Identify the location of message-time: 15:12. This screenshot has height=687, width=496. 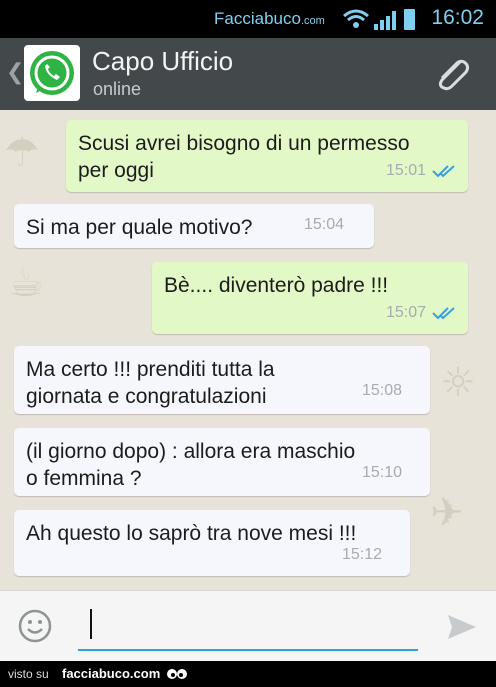
(361, 554).